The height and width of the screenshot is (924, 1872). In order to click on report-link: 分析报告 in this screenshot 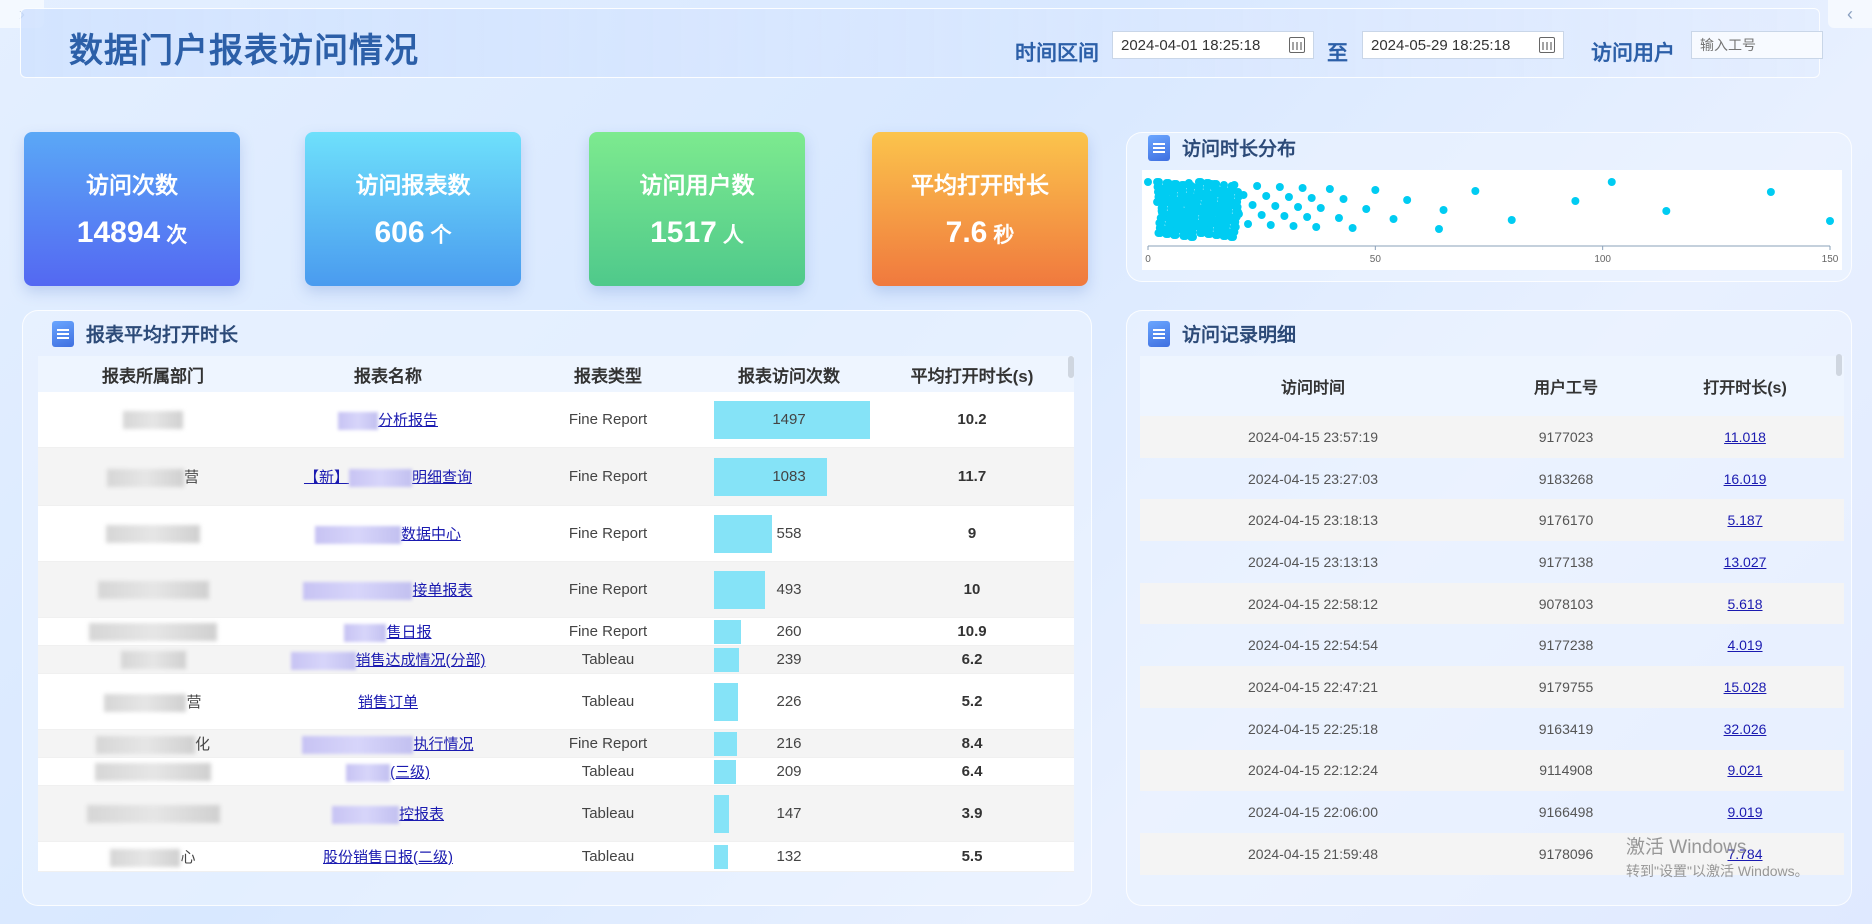, I will do `click(408, 420)`.